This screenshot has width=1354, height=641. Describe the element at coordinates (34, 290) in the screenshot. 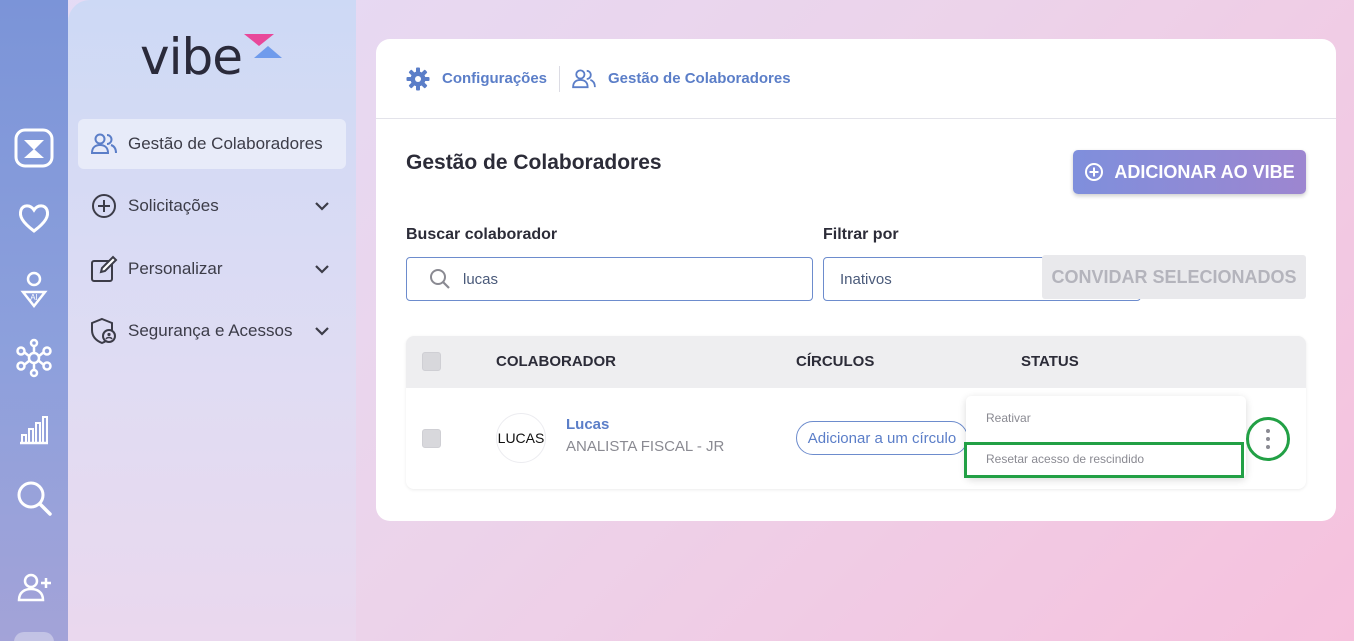

I see `ai-person-icon: AI` at that location.